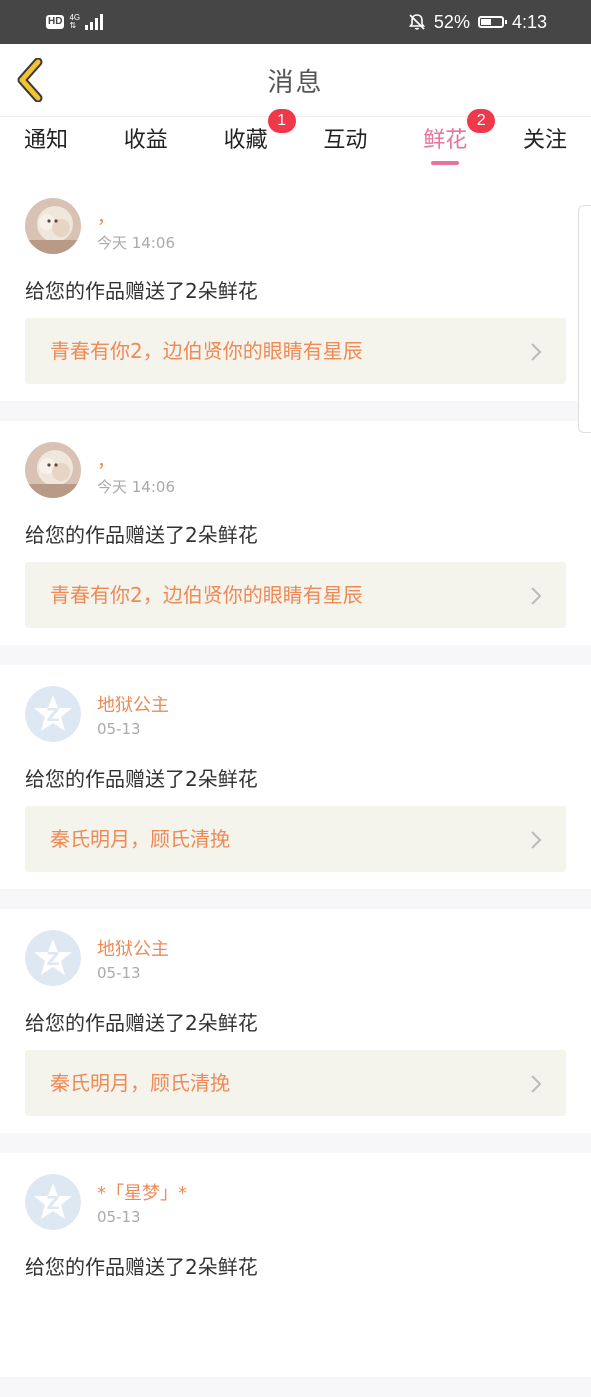 The image size is (591, 1397). What do you see at coordinates (73, 25) in the screenshot?
I see `network-activity-icon: ⇅` at bounding box center [73, 25].